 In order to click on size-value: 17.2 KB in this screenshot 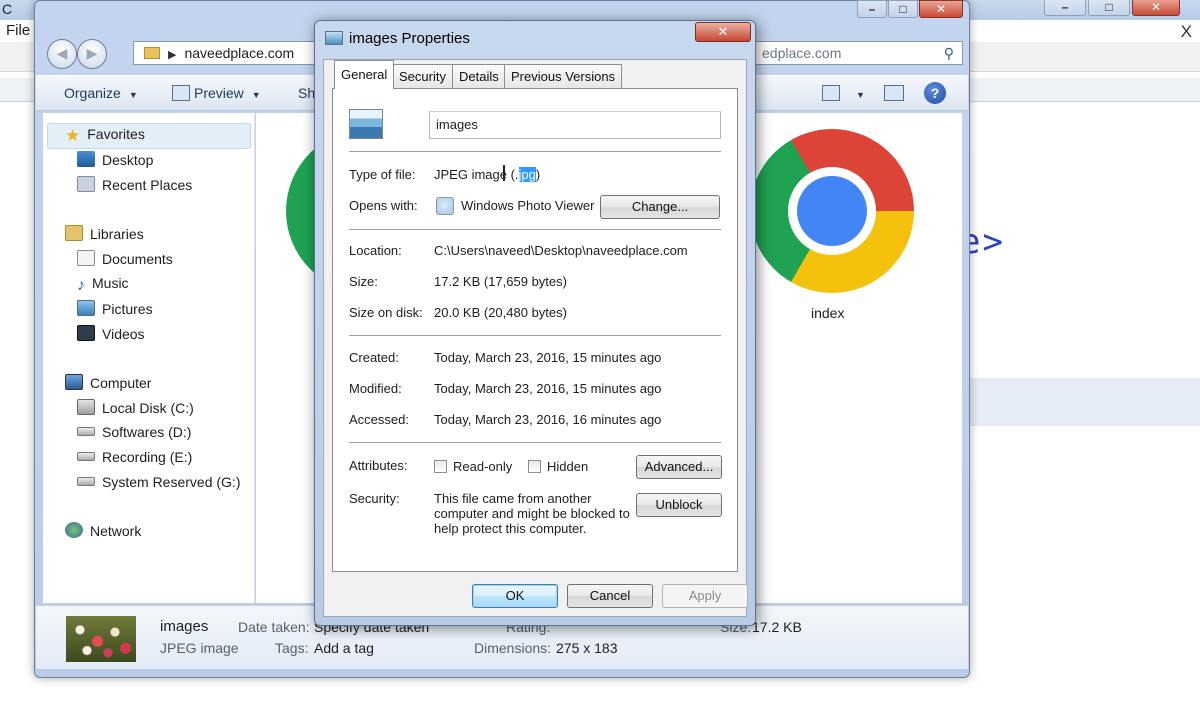, I will do `click(777, 627)`.